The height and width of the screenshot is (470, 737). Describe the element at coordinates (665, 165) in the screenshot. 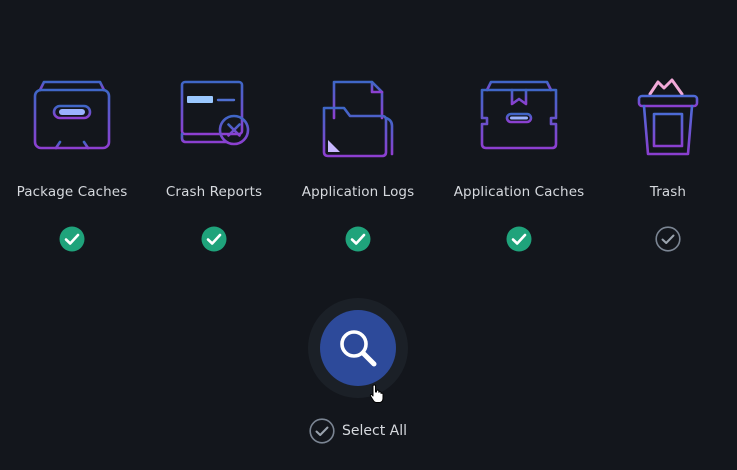

I see `category-trash: Trash` at that location.